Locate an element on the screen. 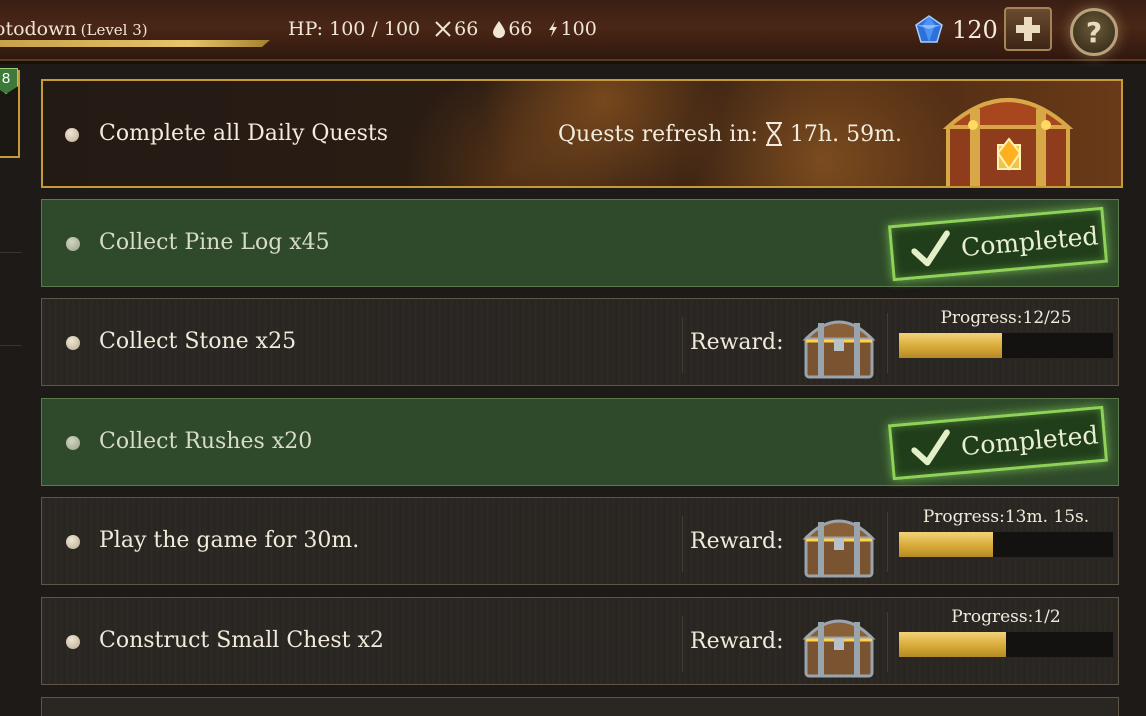 This screenshot has width=1146, height=716. progress-label: Progress:12/25 is located at coordinates (1006, 318).